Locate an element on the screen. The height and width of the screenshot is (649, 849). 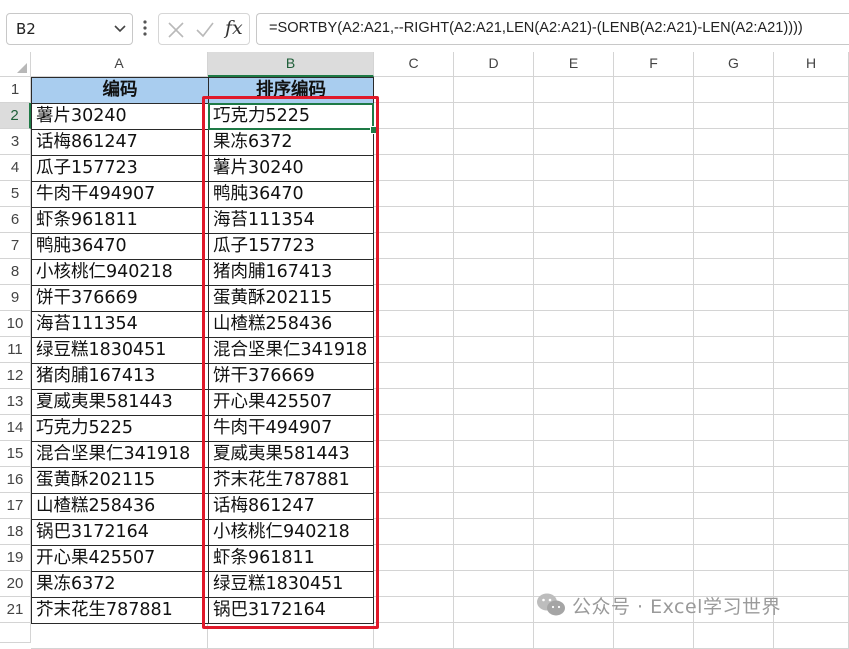
row-header-17: 17 is located at coordinates (15, 506).